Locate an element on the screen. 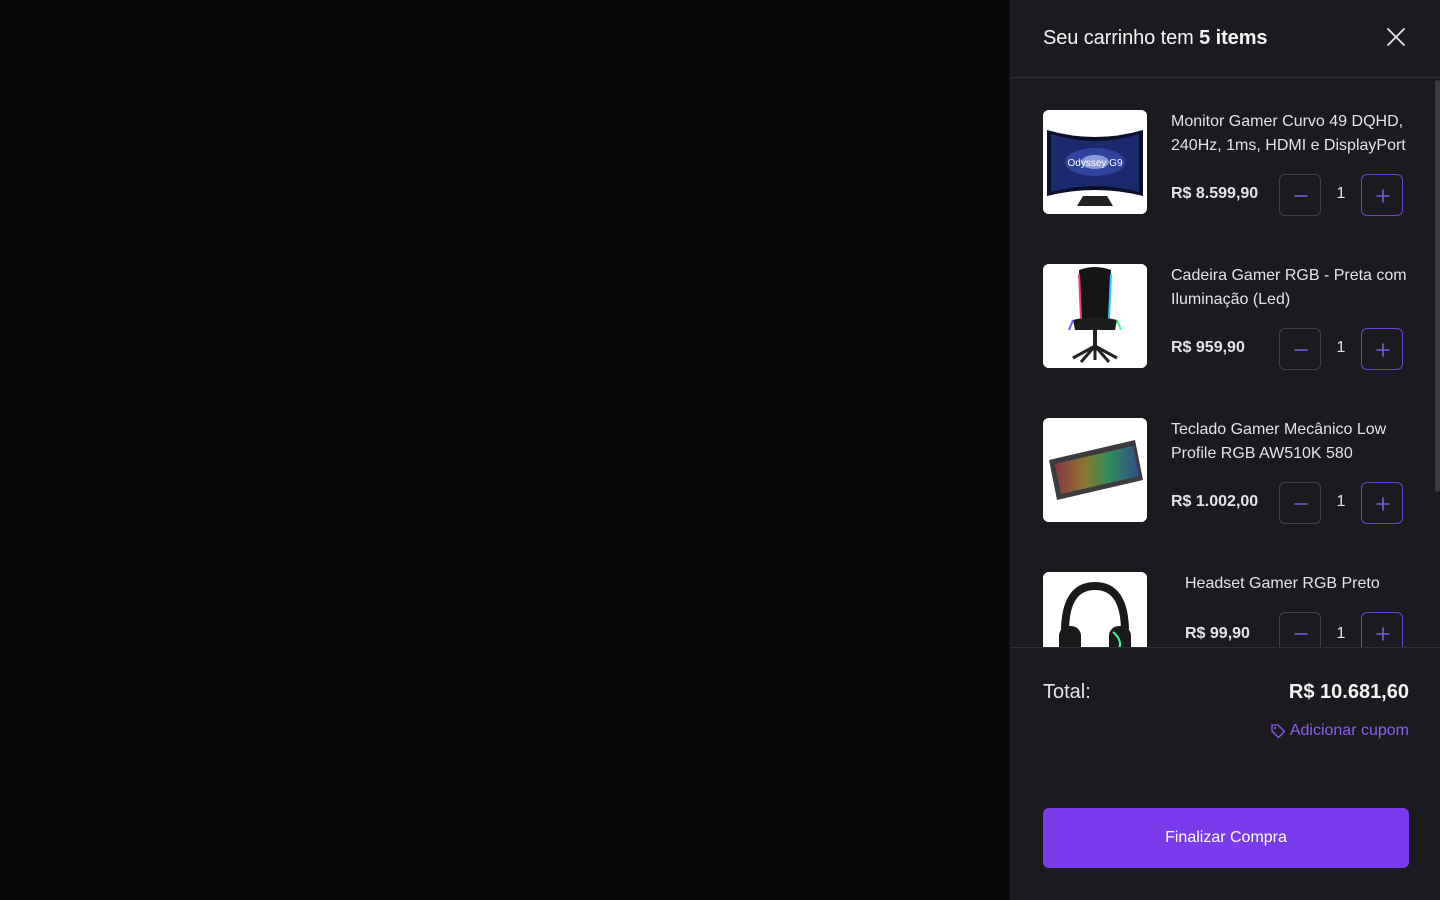  product-image-headset is located at coordinates (1095, 609).